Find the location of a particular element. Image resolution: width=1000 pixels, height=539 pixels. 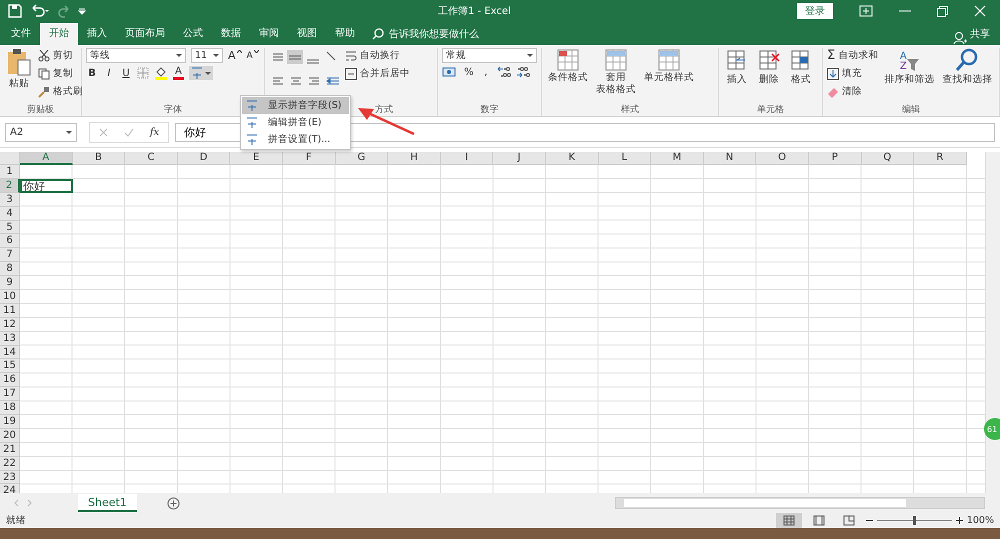

column-header: I is located at coordinates (467, 158).